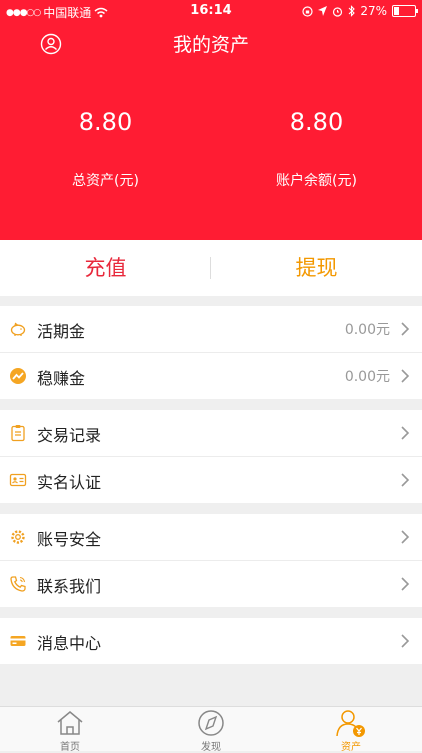 Image resolution: width=422 pixels, height=753 pixels. I want to click on records-group: 交易记录 实名认证, so click(211, 456).